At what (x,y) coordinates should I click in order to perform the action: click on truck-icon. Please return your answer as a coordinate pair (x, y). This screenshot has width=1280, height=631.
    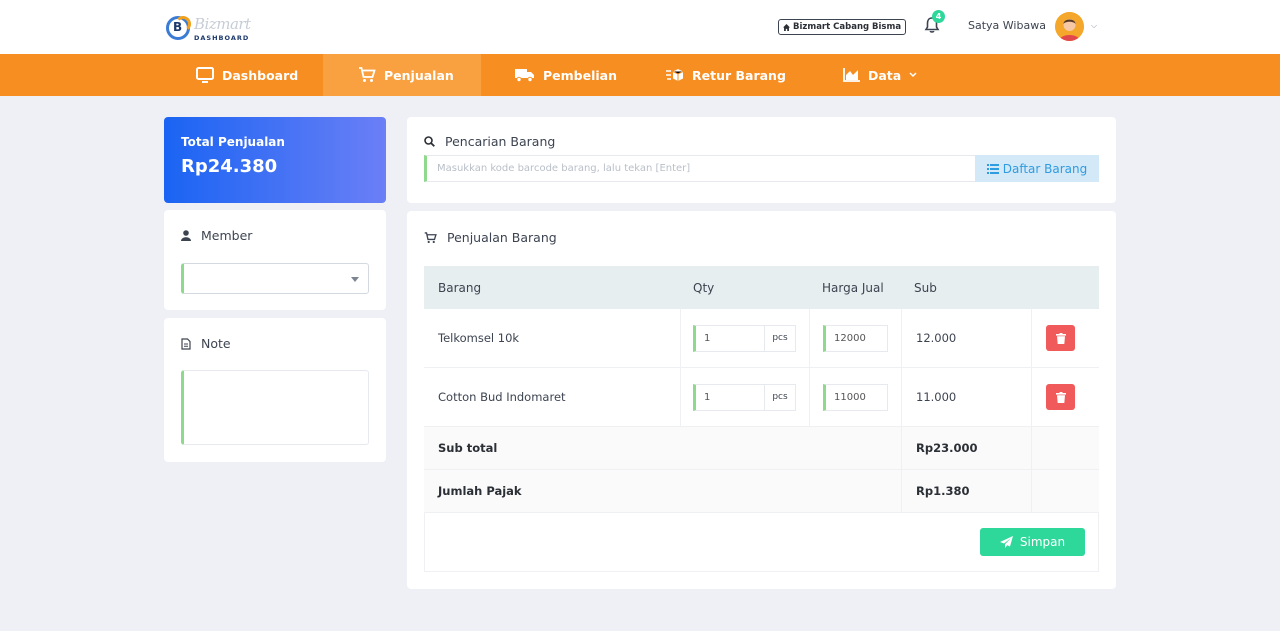
    Looking at the image, I should click on (524, 75).